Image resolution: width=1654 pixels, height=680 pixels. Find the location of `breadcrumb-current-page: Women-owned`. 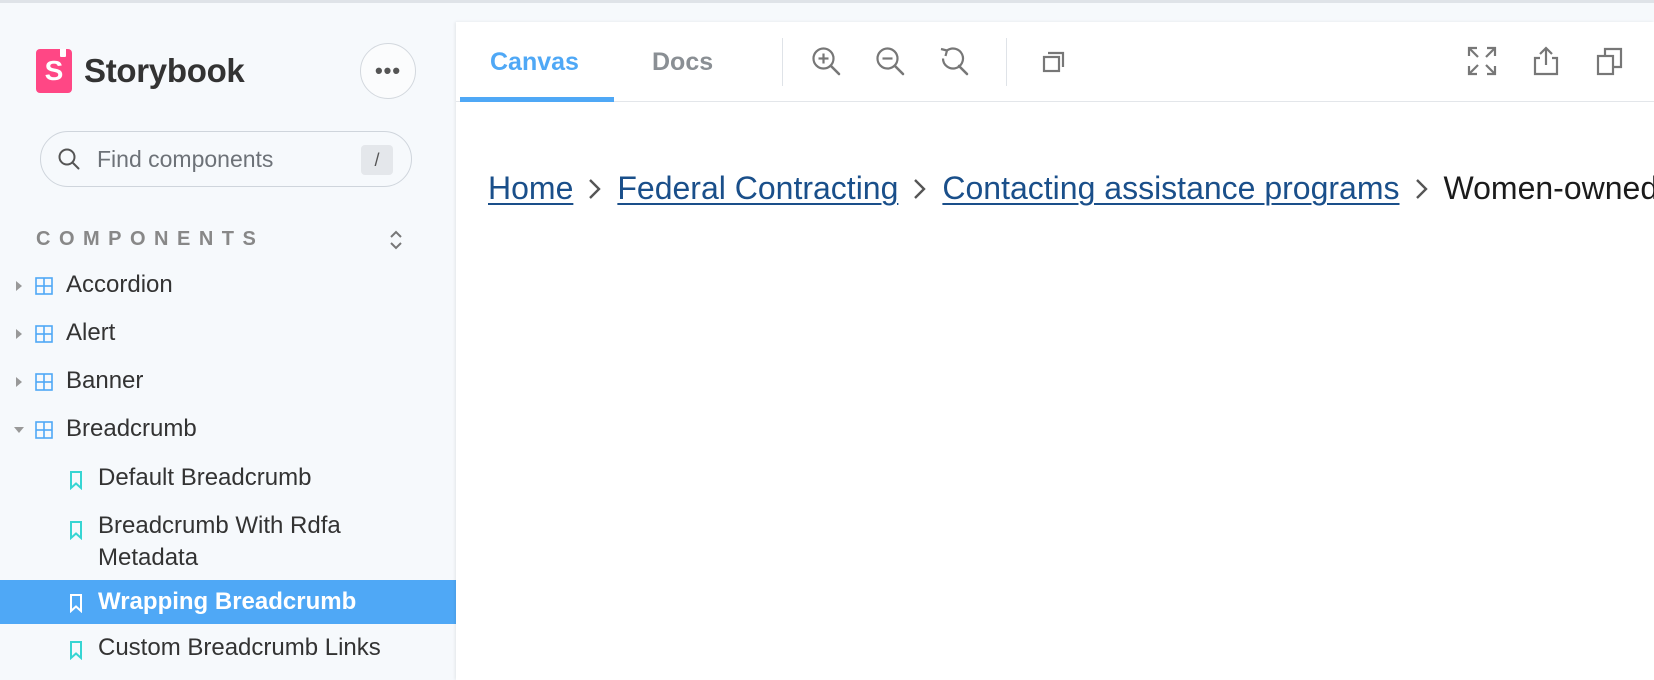

breadcrumb-current-page: Women-owned is located at coordinates (1548, 188).